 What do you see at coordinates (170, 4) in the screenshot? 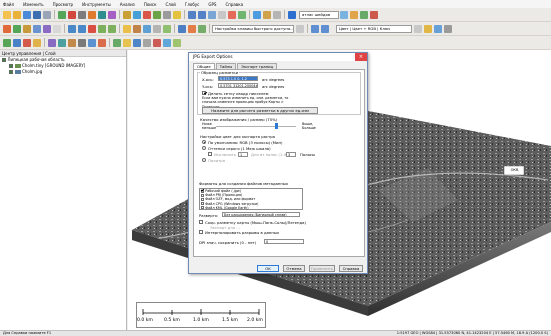
I see `menu-layer: Слой` at bounding box center [170, 4].